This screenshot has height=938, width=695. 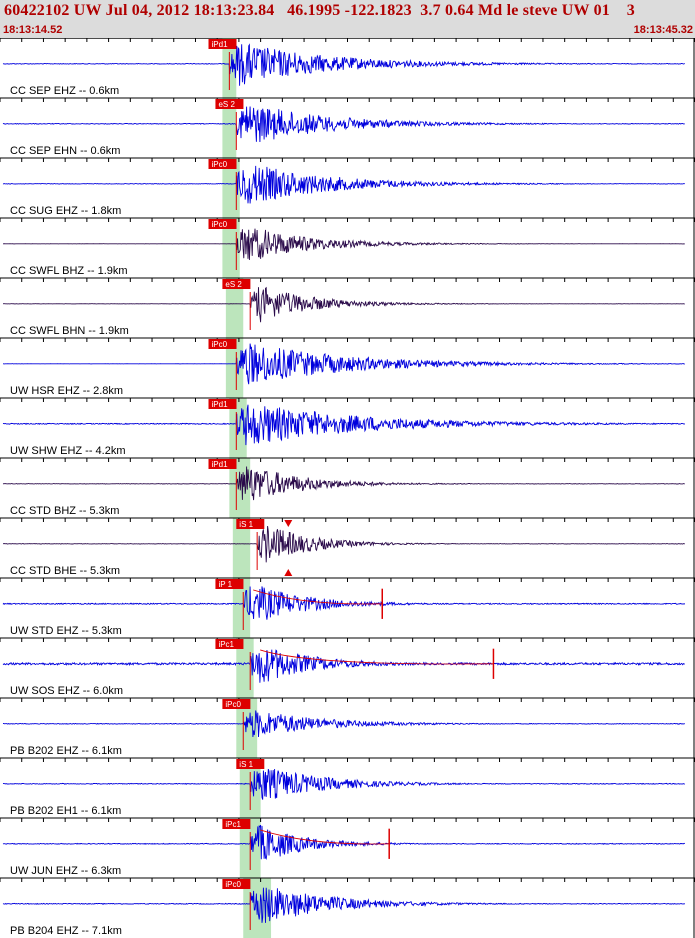 I want to click on start-time: 18:13:14.52, so click(x=33, y=30).